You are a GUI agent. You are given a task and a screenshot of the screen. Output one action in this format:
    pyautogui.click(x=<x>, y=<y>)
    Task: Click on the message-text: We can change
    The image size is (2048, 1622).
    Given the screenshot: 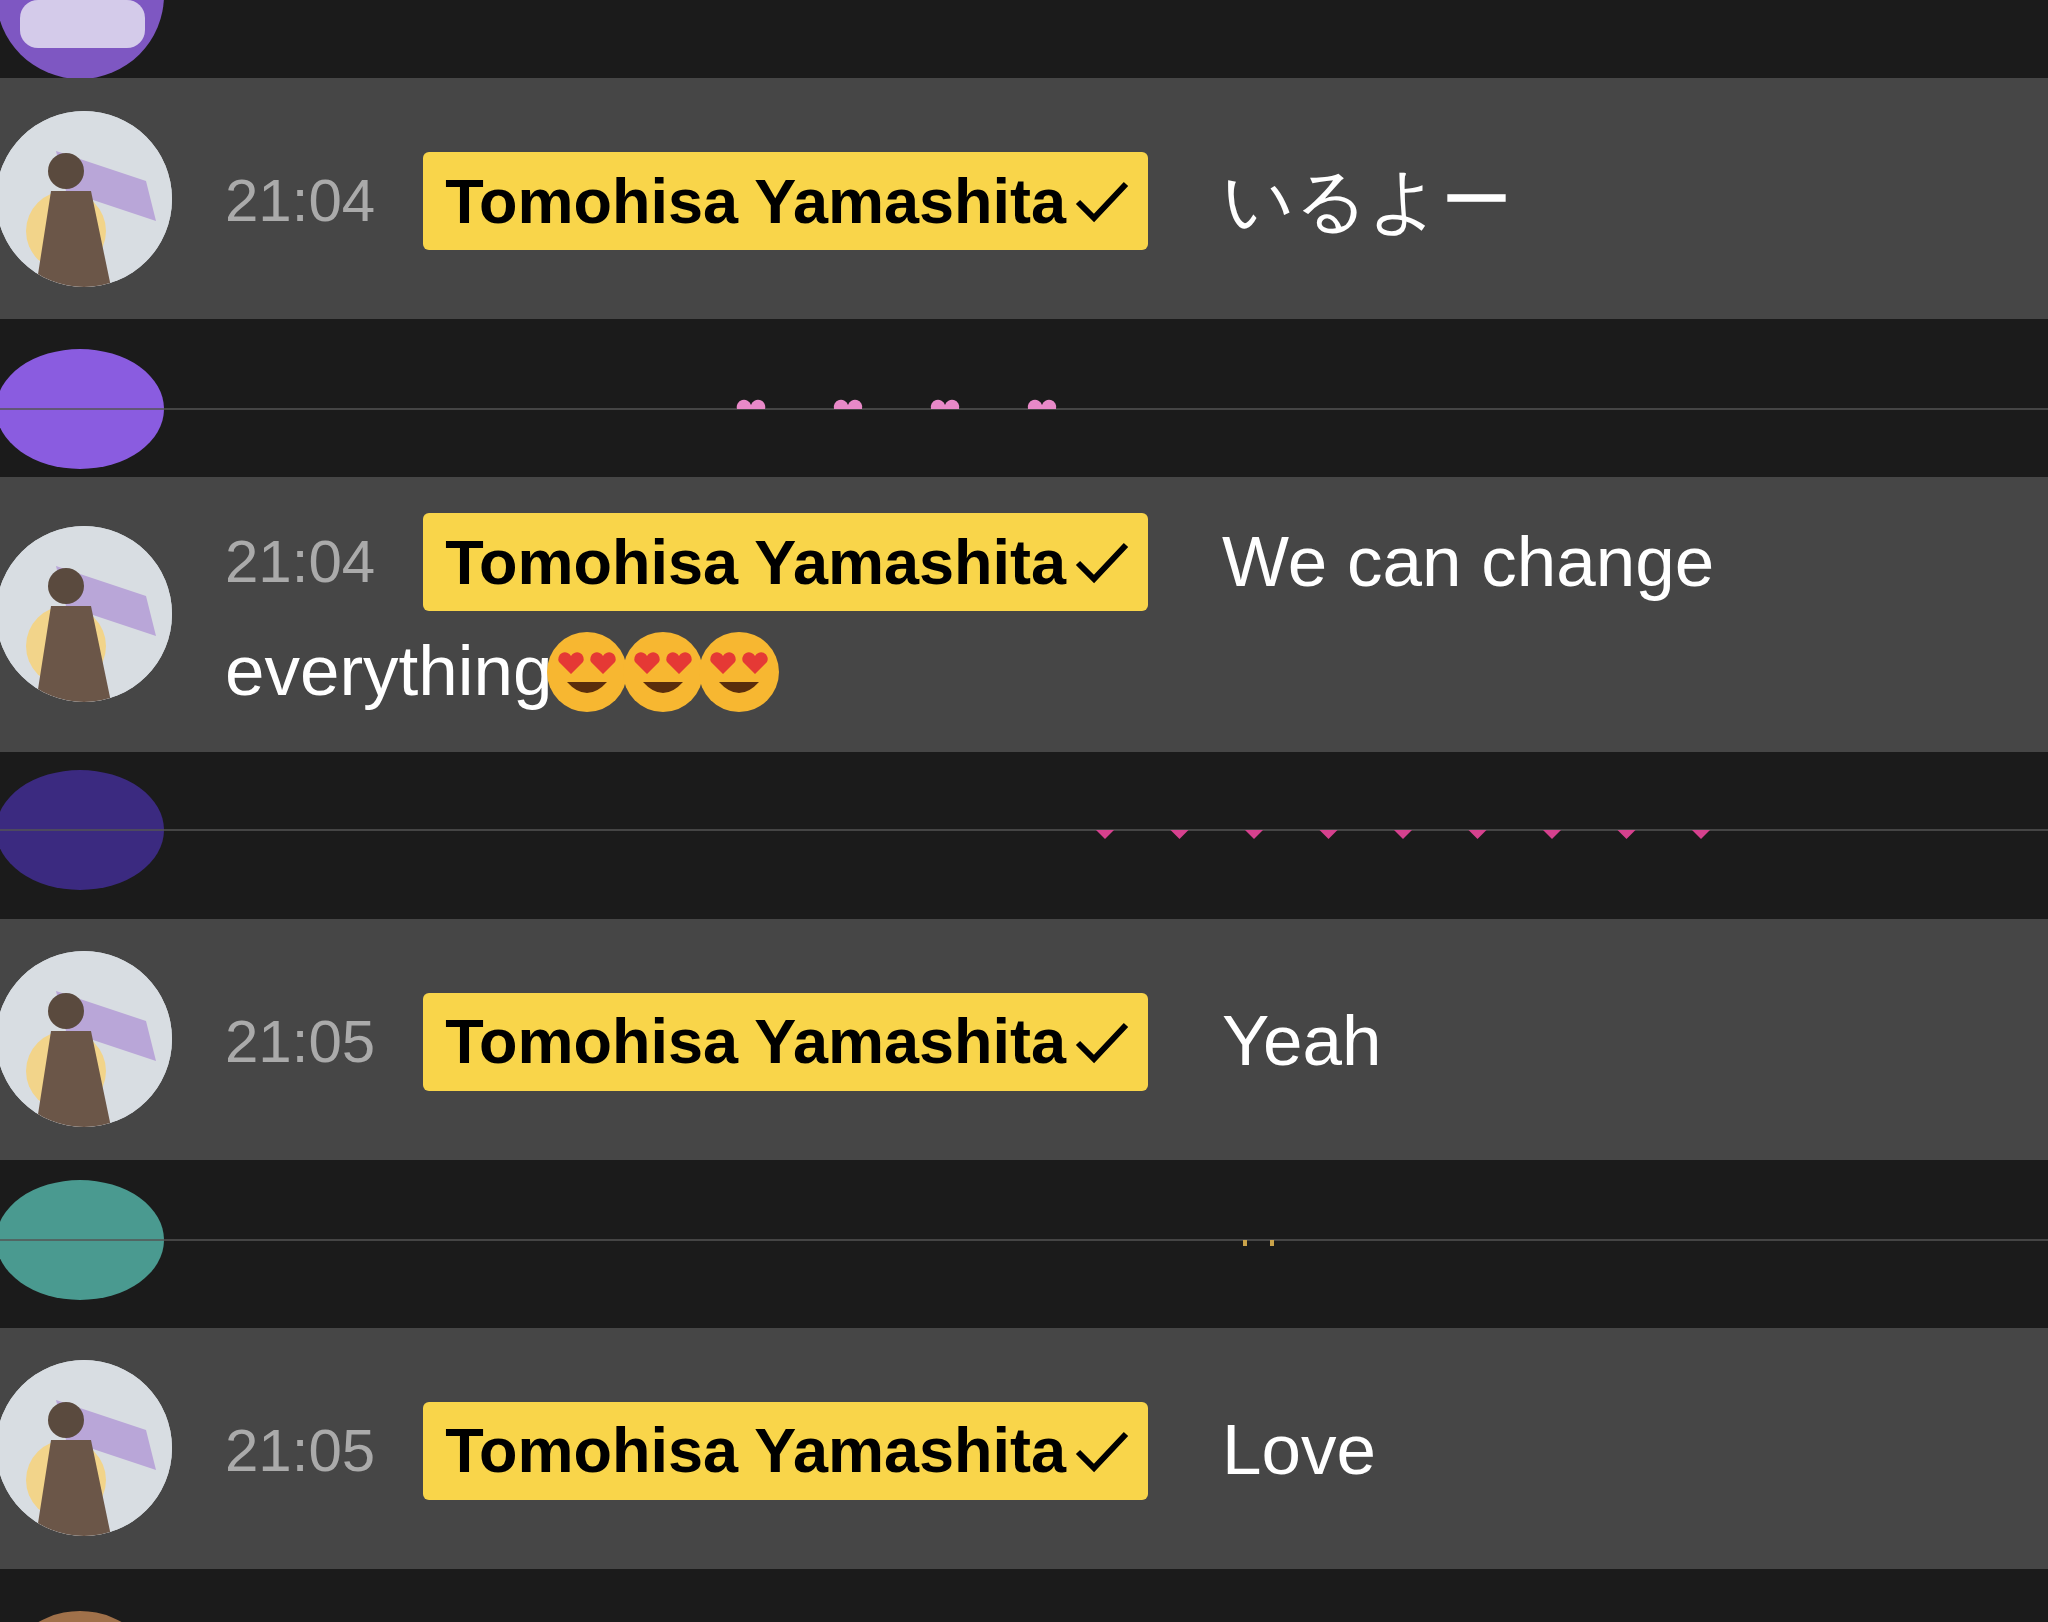 What is the action you would take?
    pyautogui.click(x=1468, y=562)
    